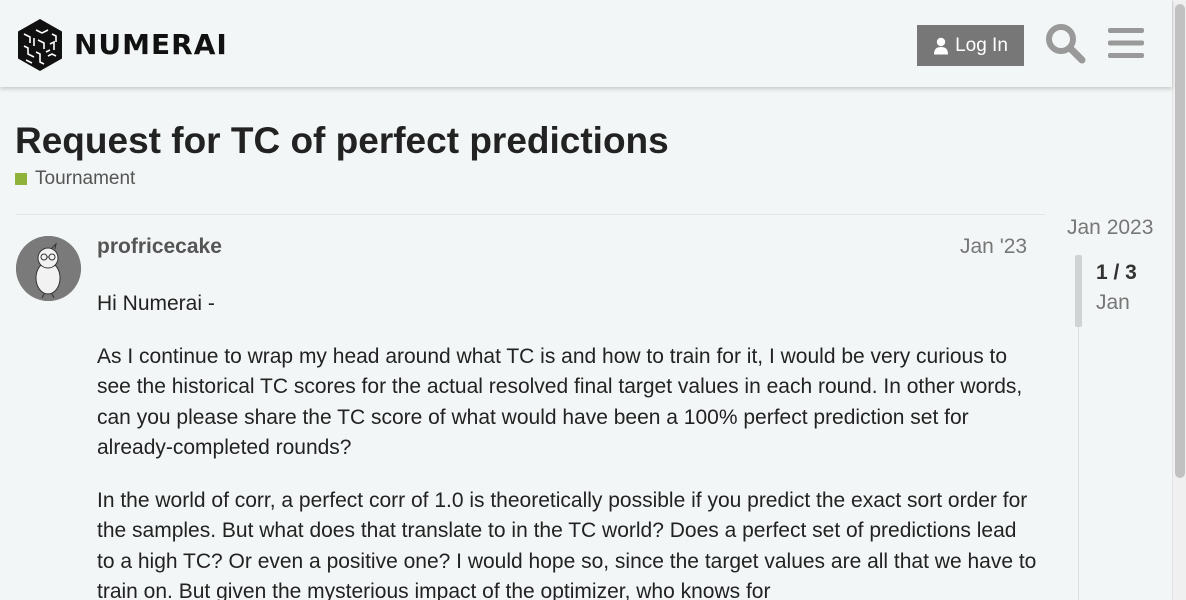  I want to click on timeline-post-counter: 1 / 3, so click(1116, 272).